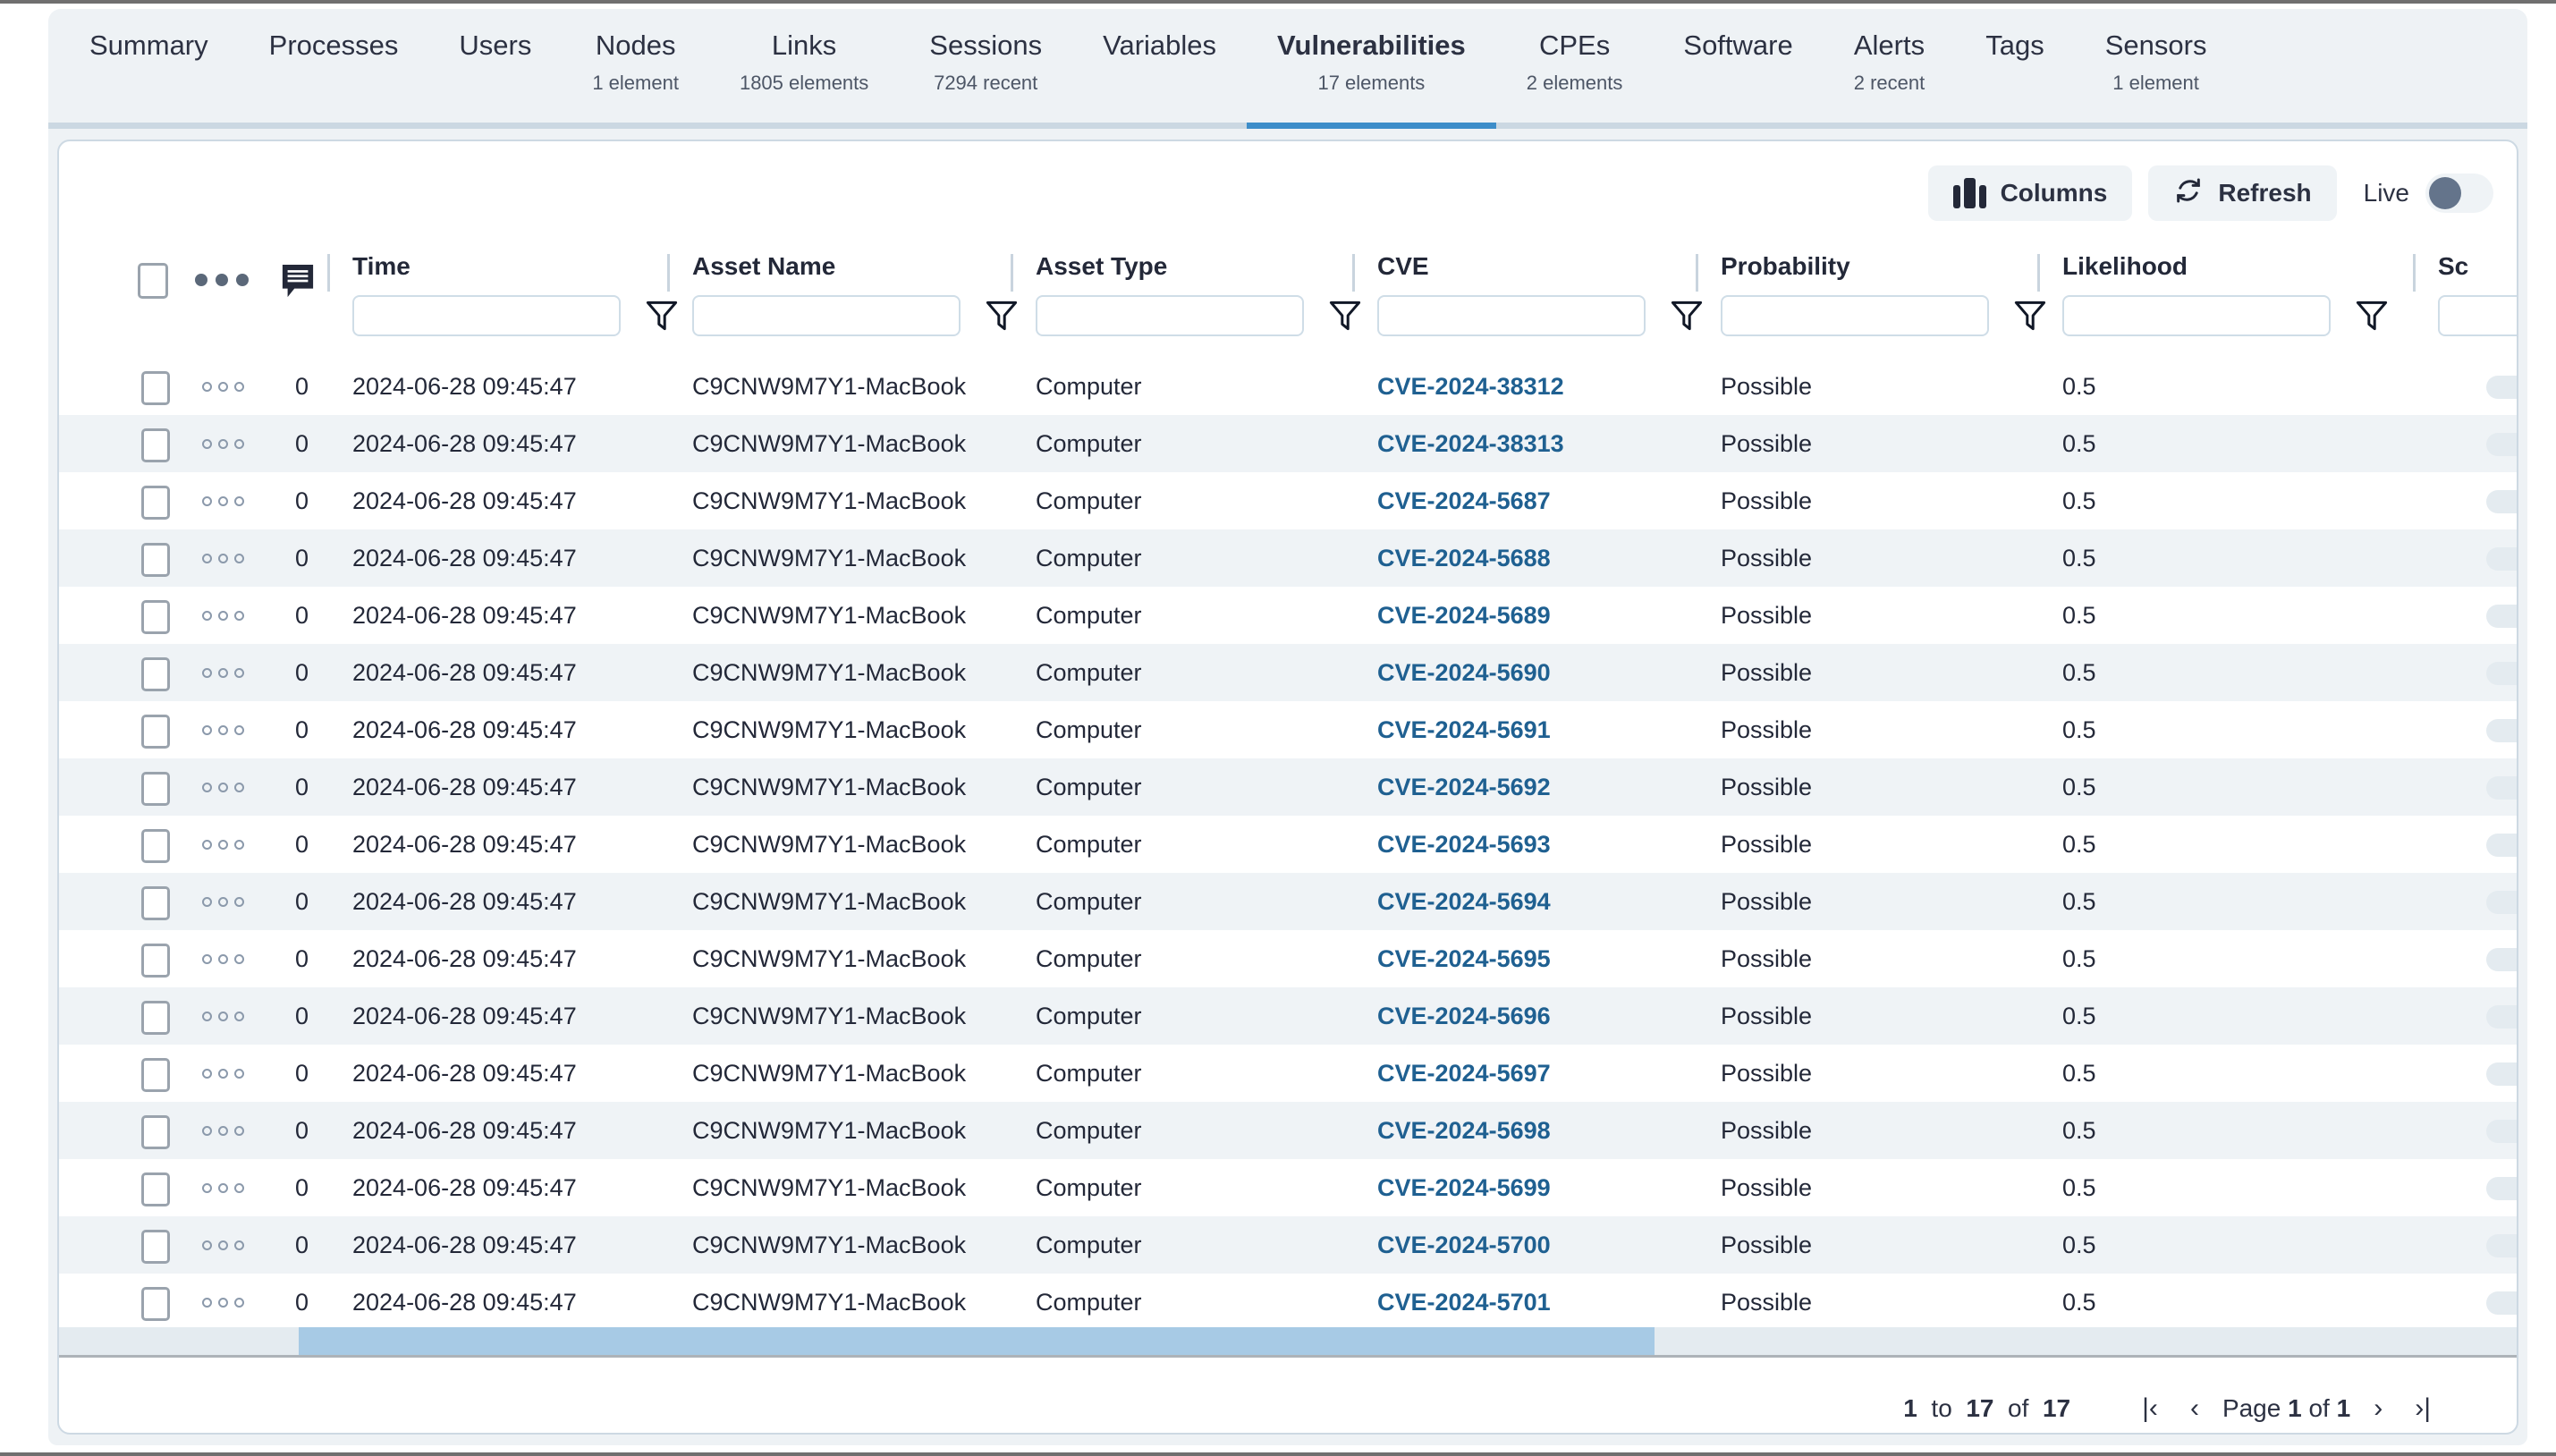 The width and height of the screenshot is (2556, 1456). I want to click on cell-cve: CVE-2024-5690, so click(1542, 672).